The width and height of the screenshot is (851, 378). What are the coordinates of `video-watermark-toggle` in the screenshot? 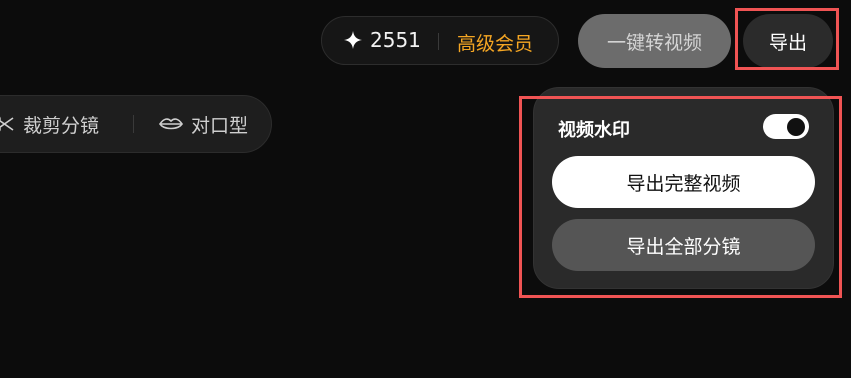 It's located at (786, 126).